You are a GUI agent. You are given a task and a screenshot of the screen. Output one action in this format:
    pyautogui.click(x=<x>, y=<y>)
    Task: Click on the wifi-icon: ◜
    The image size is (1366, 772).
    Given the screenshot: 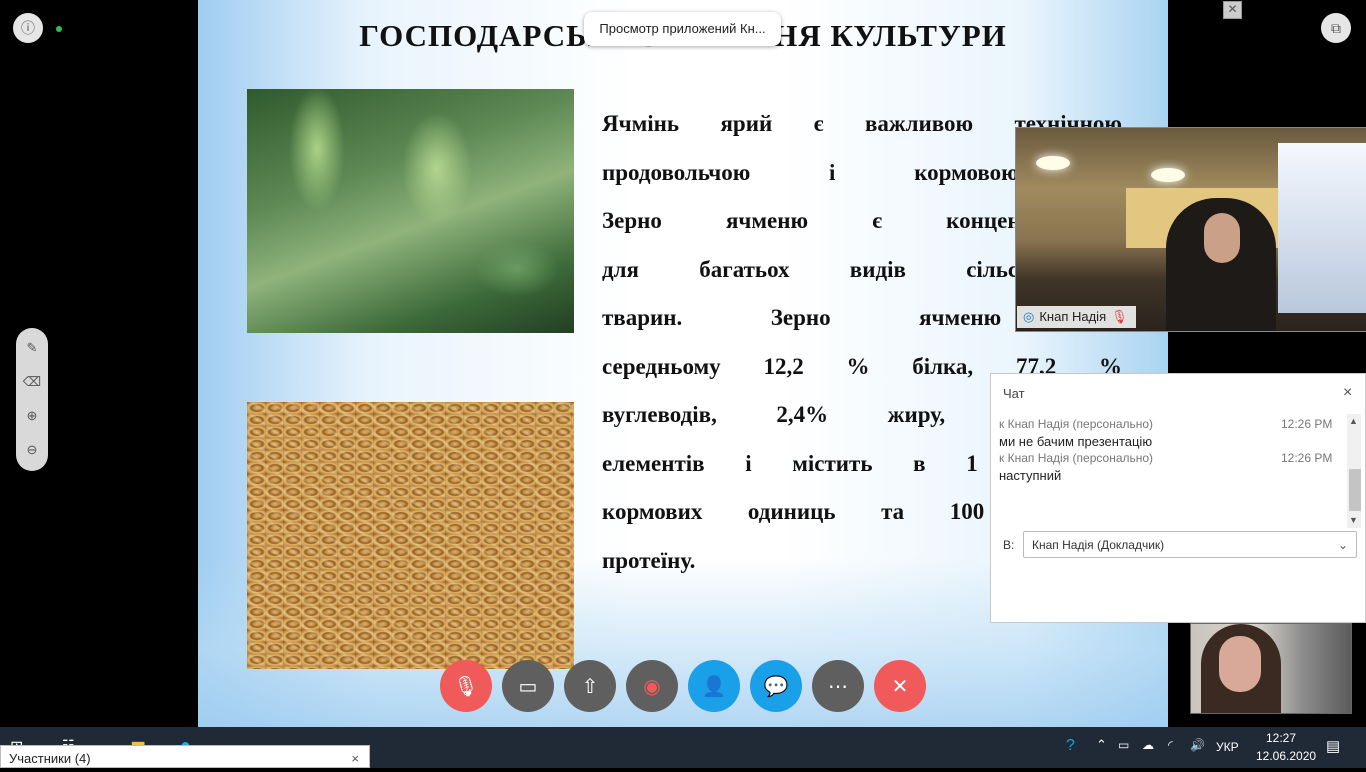 What is the action you would take?
    pyautogui.click(x=1170, y=745)
    